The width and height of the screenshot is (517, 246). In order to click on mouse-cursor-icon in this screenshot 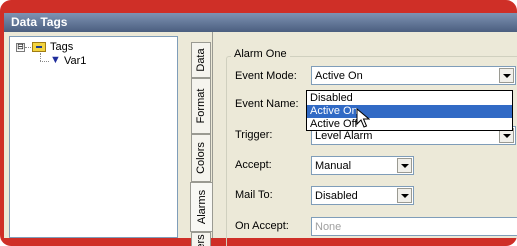, I will do `click(363, 118)`.